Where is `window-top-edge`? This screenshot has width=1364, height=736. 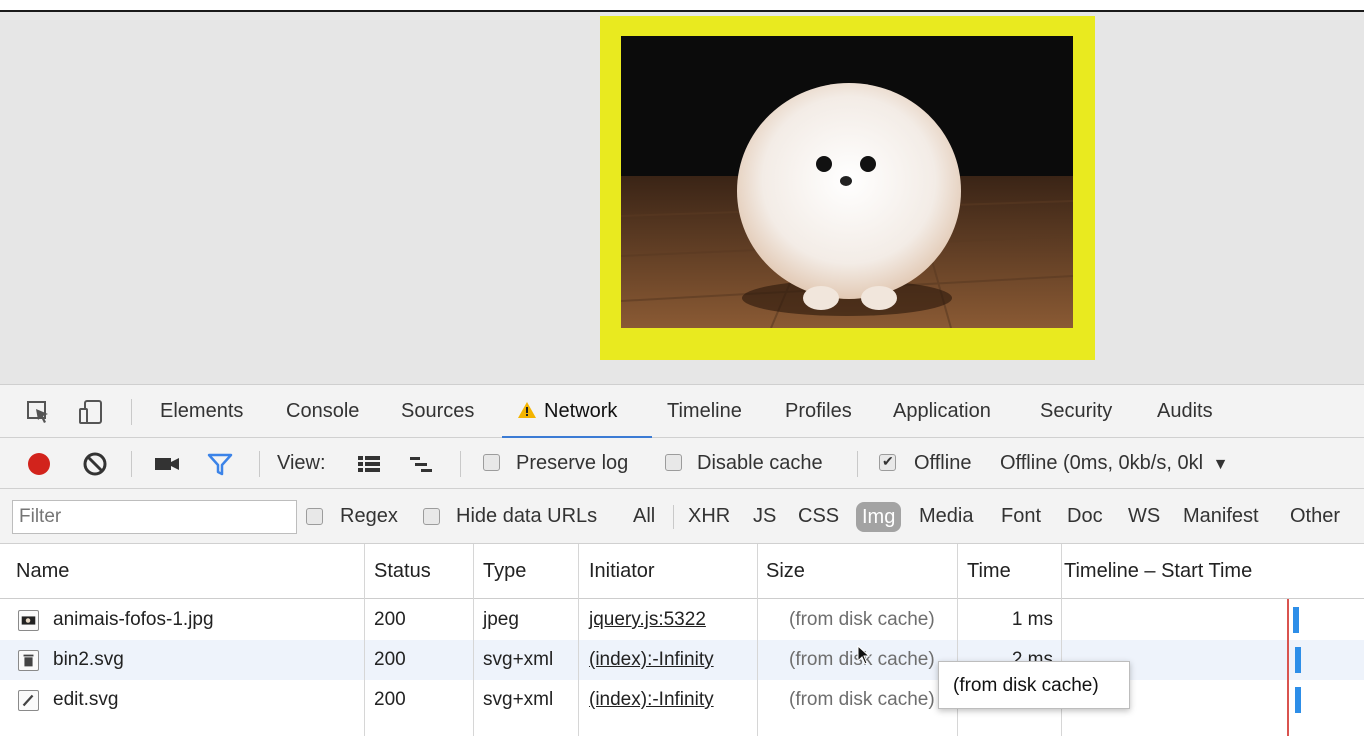 window-top-edge is located at coordinates (682, 6).